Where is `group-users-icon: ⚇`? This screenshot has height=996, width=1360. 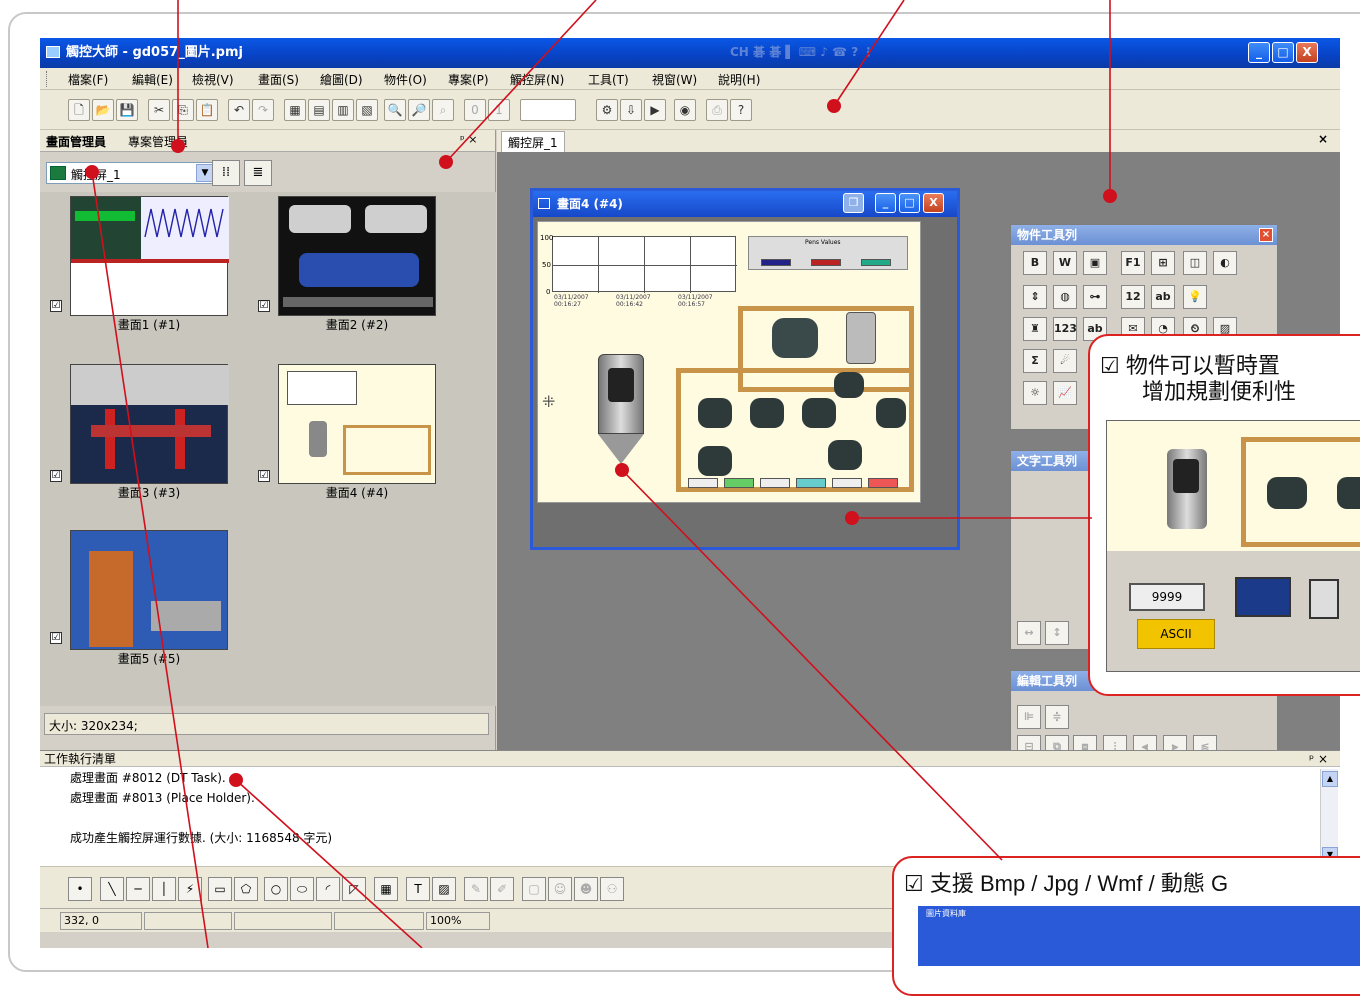
group-users-icon: ⚇ is located at coordinates (612, 889).